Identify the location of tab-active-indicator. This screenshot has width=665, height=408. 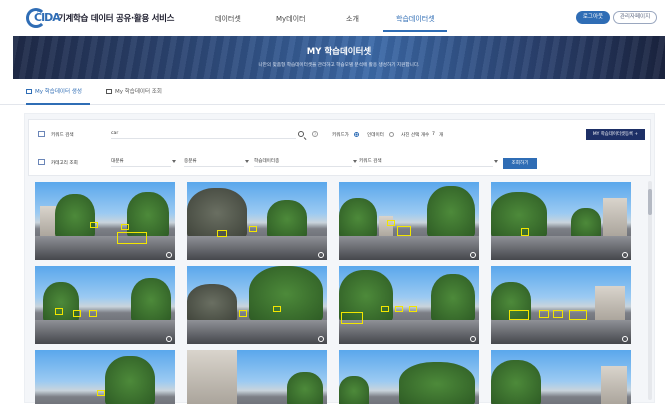
(58, 104).